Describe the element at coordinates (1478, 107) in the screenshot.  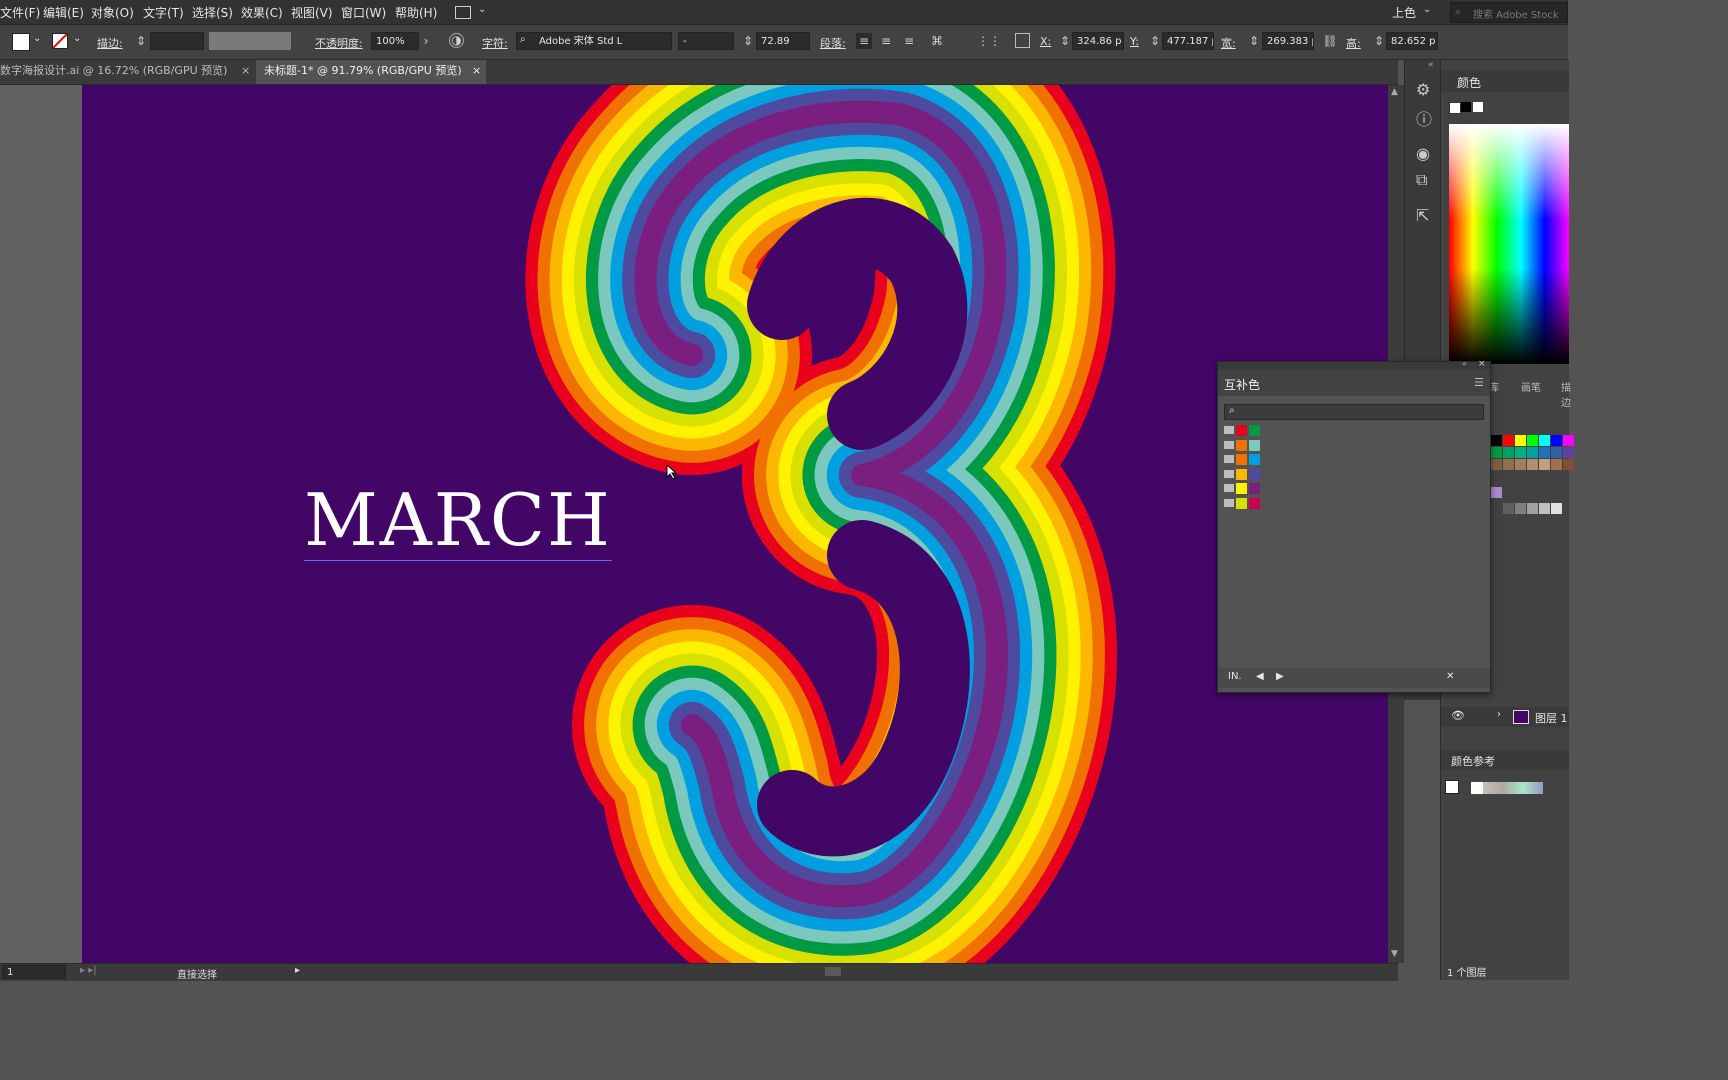
I see `white-swatch` at that location.